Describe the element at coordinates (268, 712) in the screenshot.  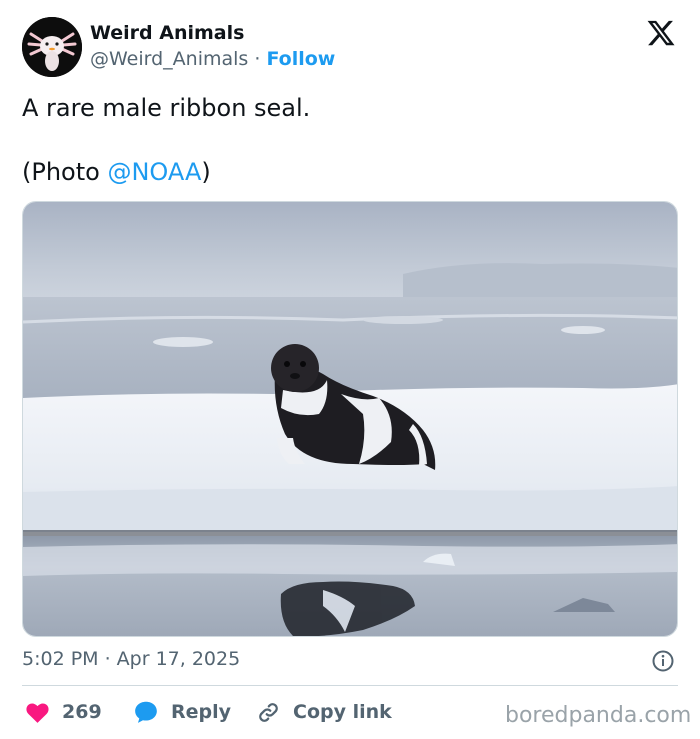
I see `link-icon` at that location.